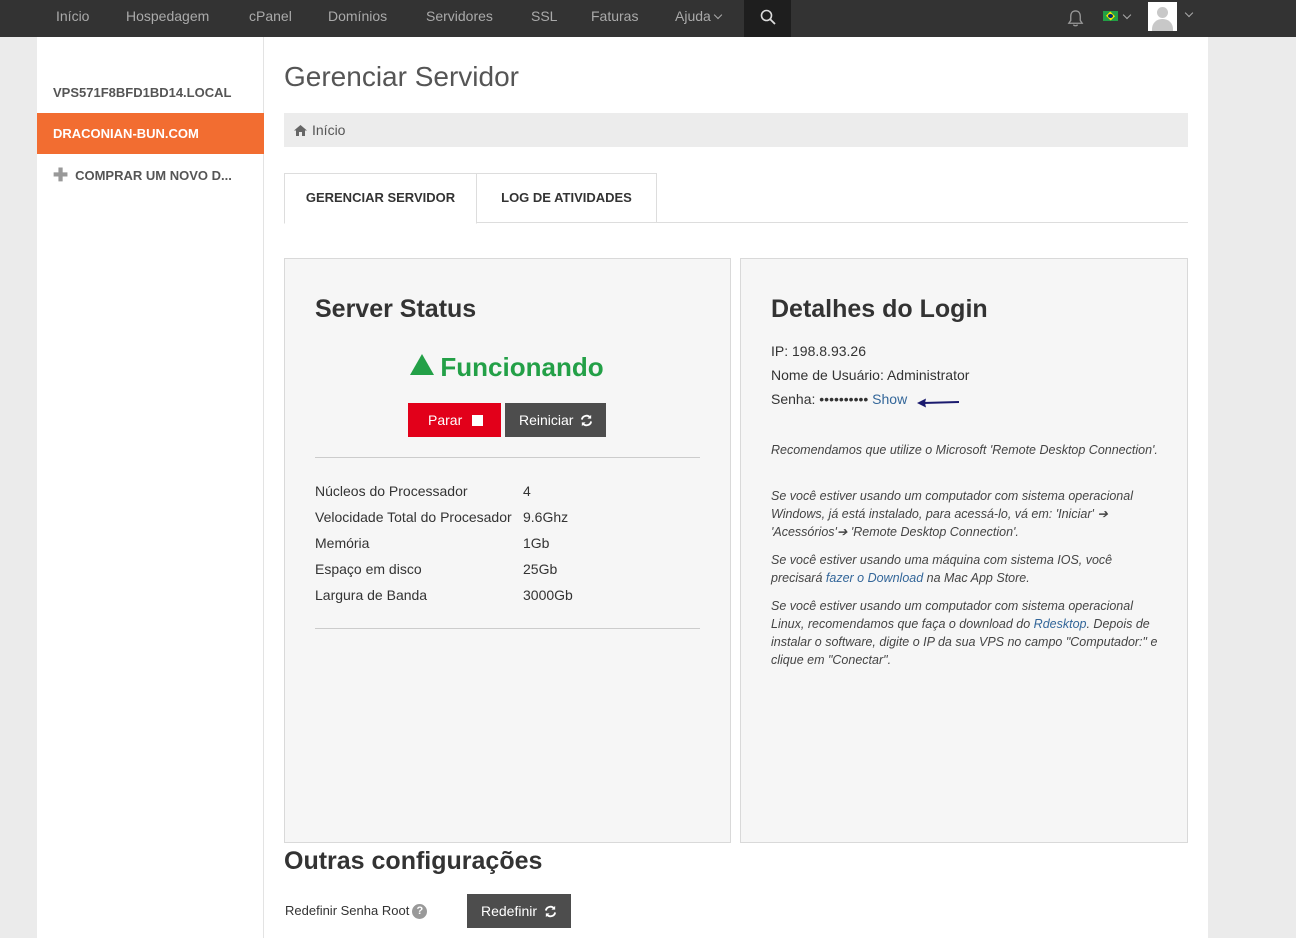 This screenshot has width=1296, height=938. What do you see at coordinates (522, 367) in the screenshot?
I see `status-text: Funcionando` at bounding box center [522, 367].